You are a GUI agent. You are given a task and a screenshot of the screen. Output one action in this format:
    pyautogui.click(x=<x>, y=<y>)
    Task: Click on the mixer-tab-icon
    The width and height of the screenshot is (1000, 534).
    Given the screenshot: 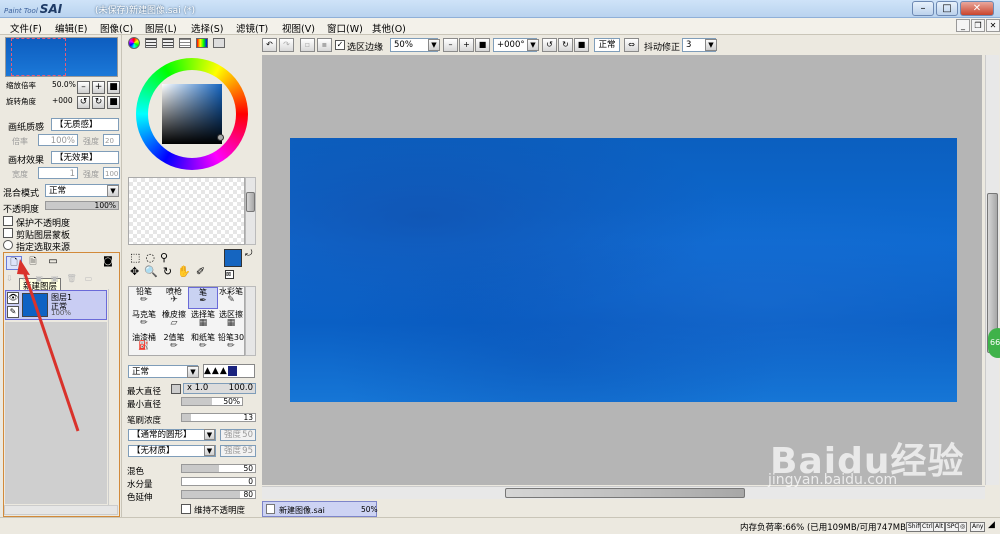 What is the action you would take?
    pyautogui.click(x=185, y=43)
    